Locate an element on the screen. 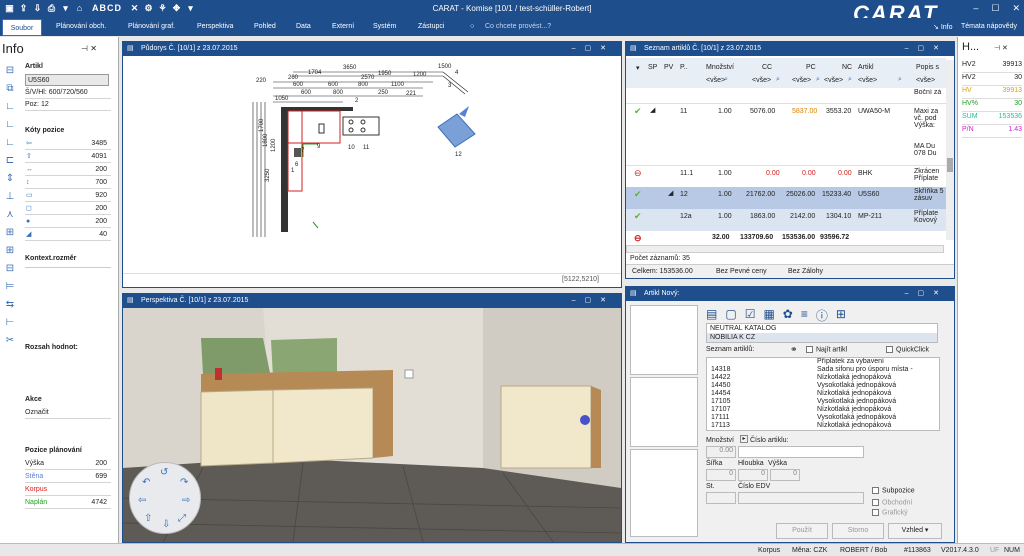 The image size is (1024, 556). catalog-item: NEUTRAL KATALOG is located at coordinates (822, 328).